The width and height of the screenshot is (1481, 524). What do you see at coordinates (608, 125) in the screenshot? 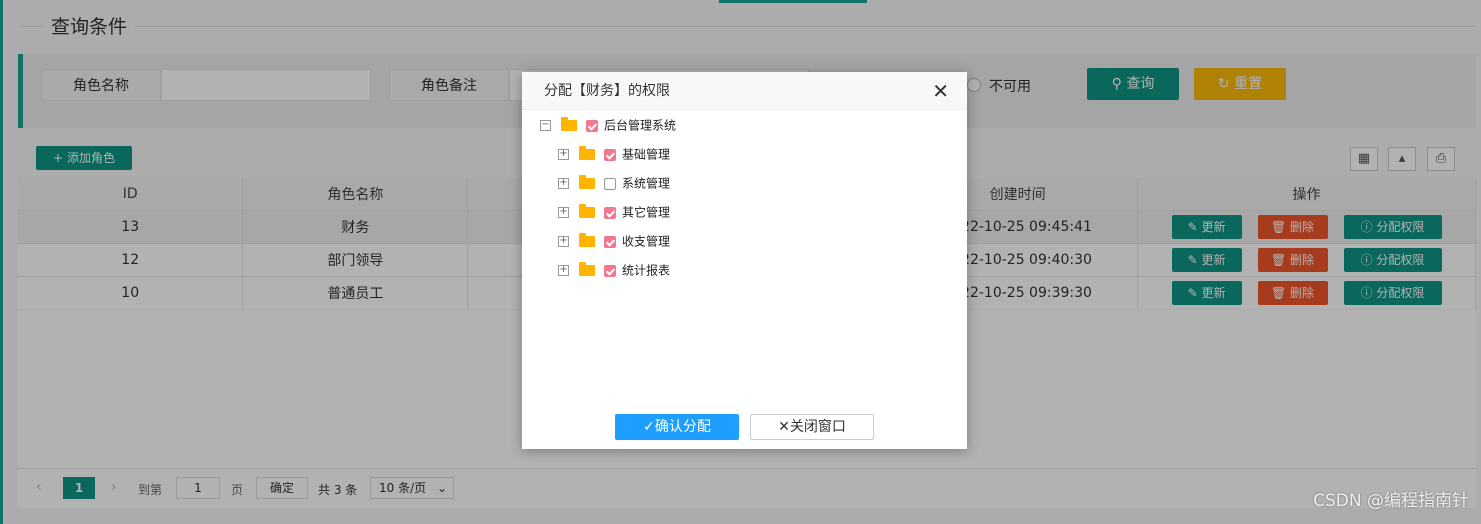
I see `tree-node-root: − 后台管理系统` at bounding box center [608, 125].